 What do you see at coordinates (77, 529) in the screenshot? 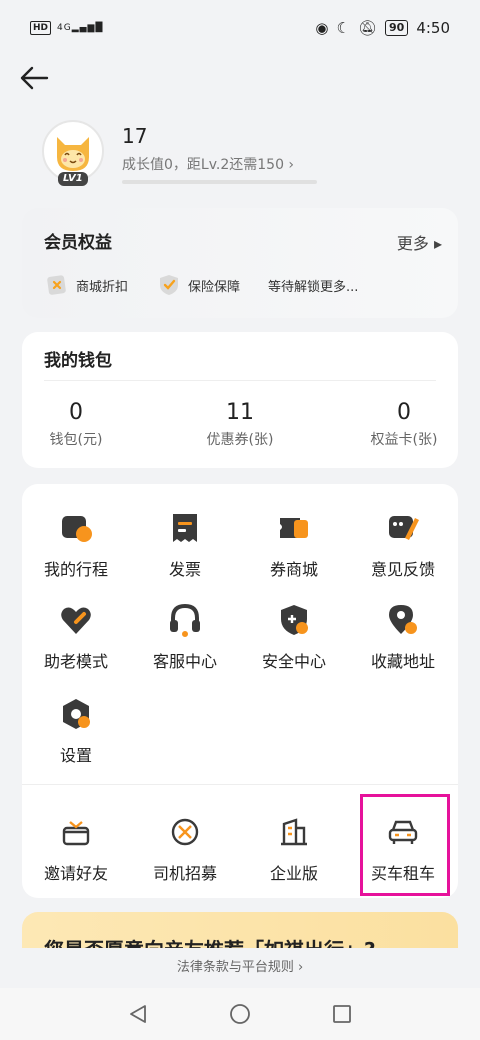
I see `trip-icon` at bounding box center [77, 529].